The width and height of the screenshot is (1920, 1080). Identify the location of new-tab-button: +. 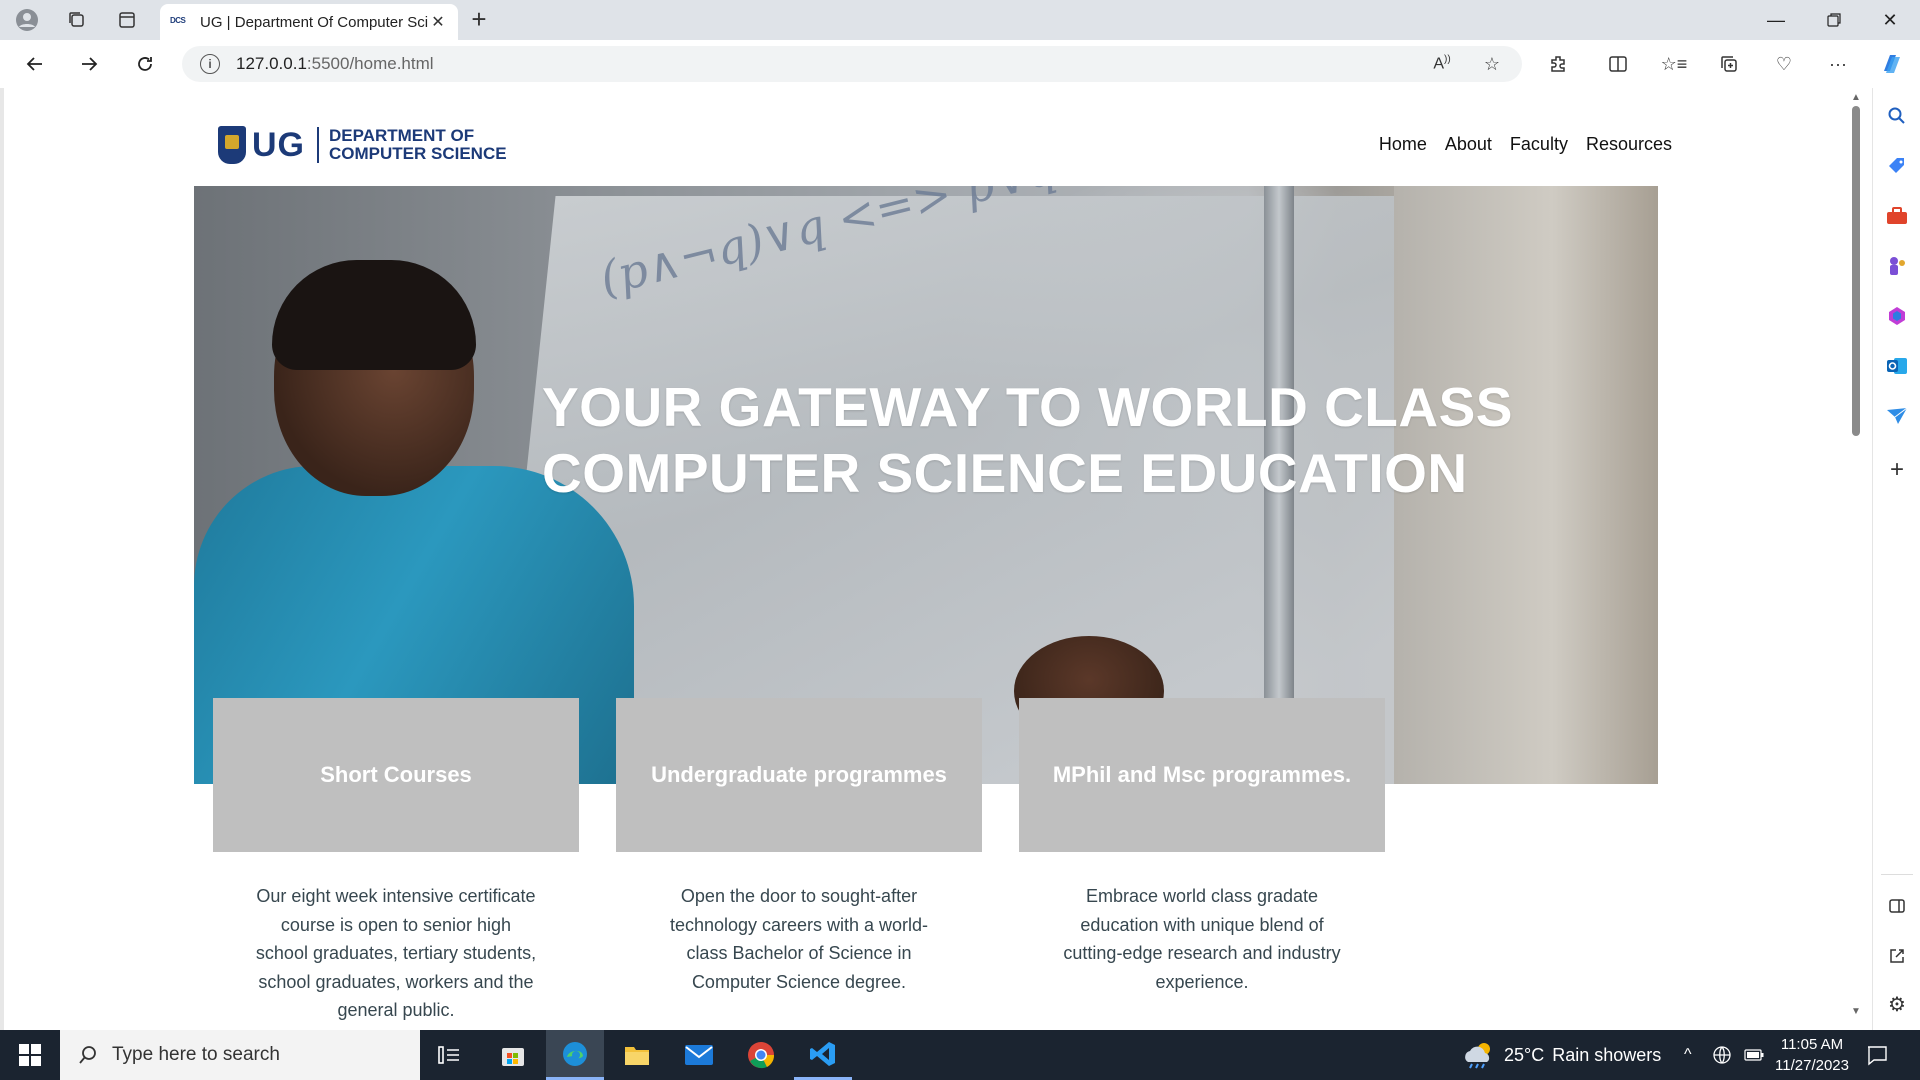
(479, 20).